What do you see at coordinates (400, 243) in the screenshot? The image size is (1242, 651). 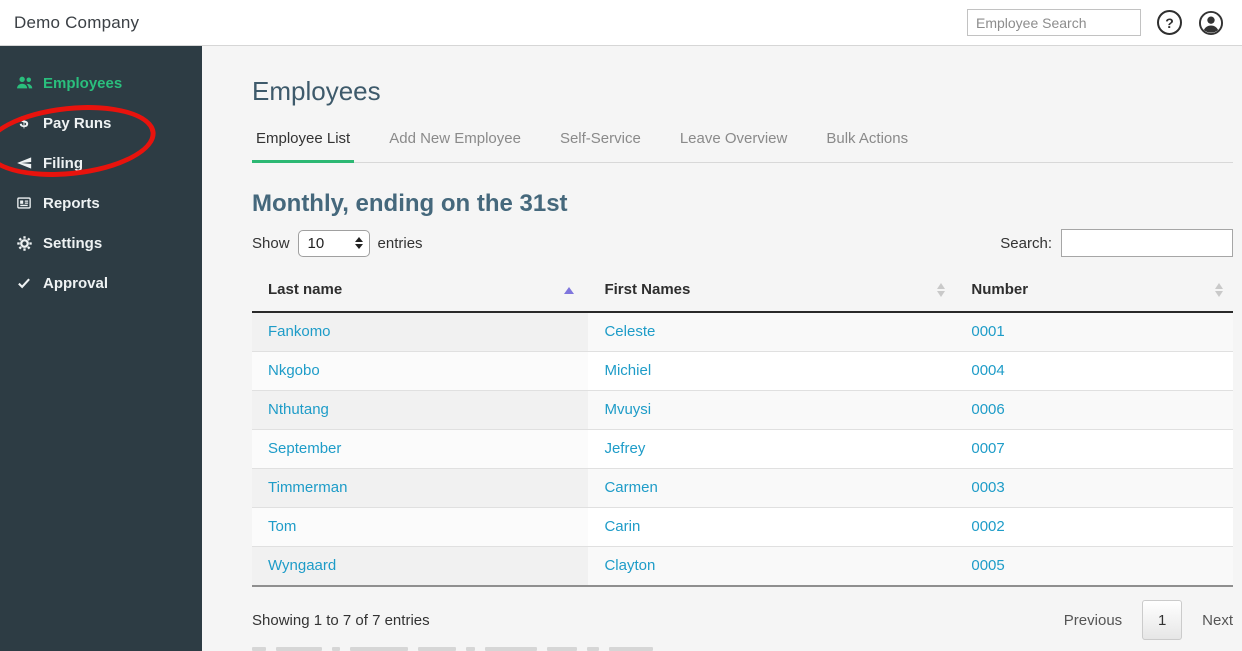 I see `entries-label: entries` at bounding box center [400, 243].